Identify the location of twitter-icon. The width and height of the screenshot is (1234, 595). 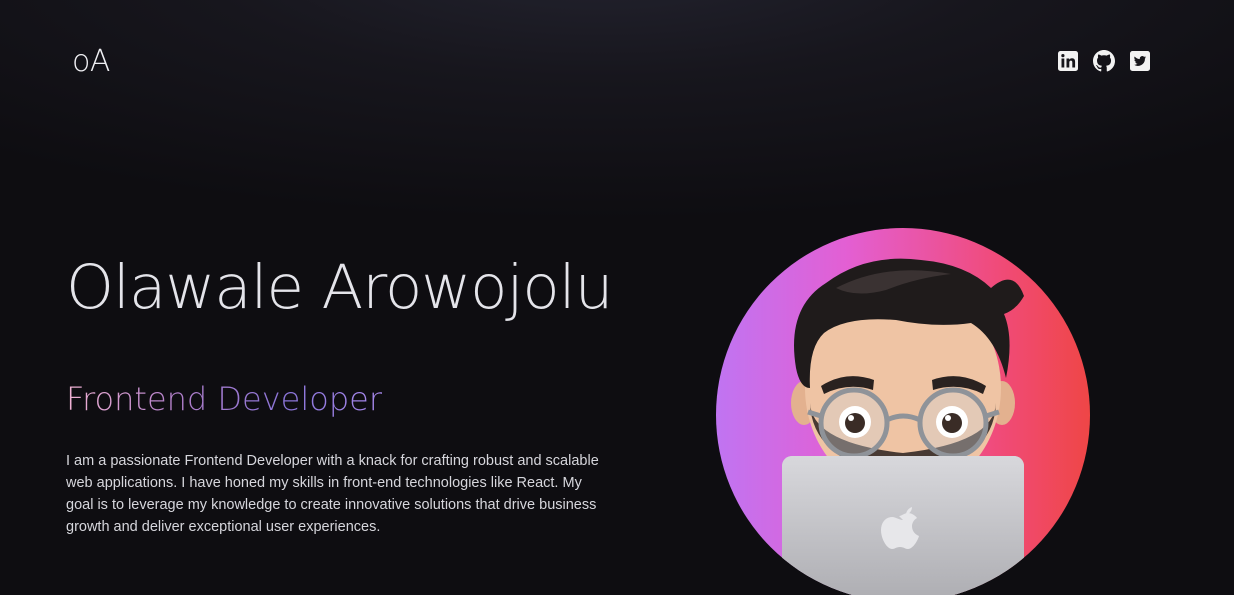
(1140, 61).